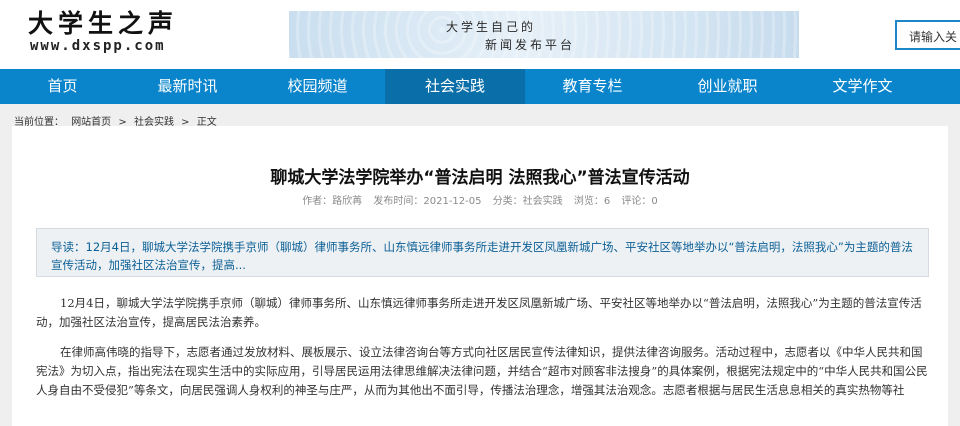  What do you see at coordinates (933, 37) in the screenshot?
I see `search-placeholder: 请输入关` at bounding box center [933, 37].